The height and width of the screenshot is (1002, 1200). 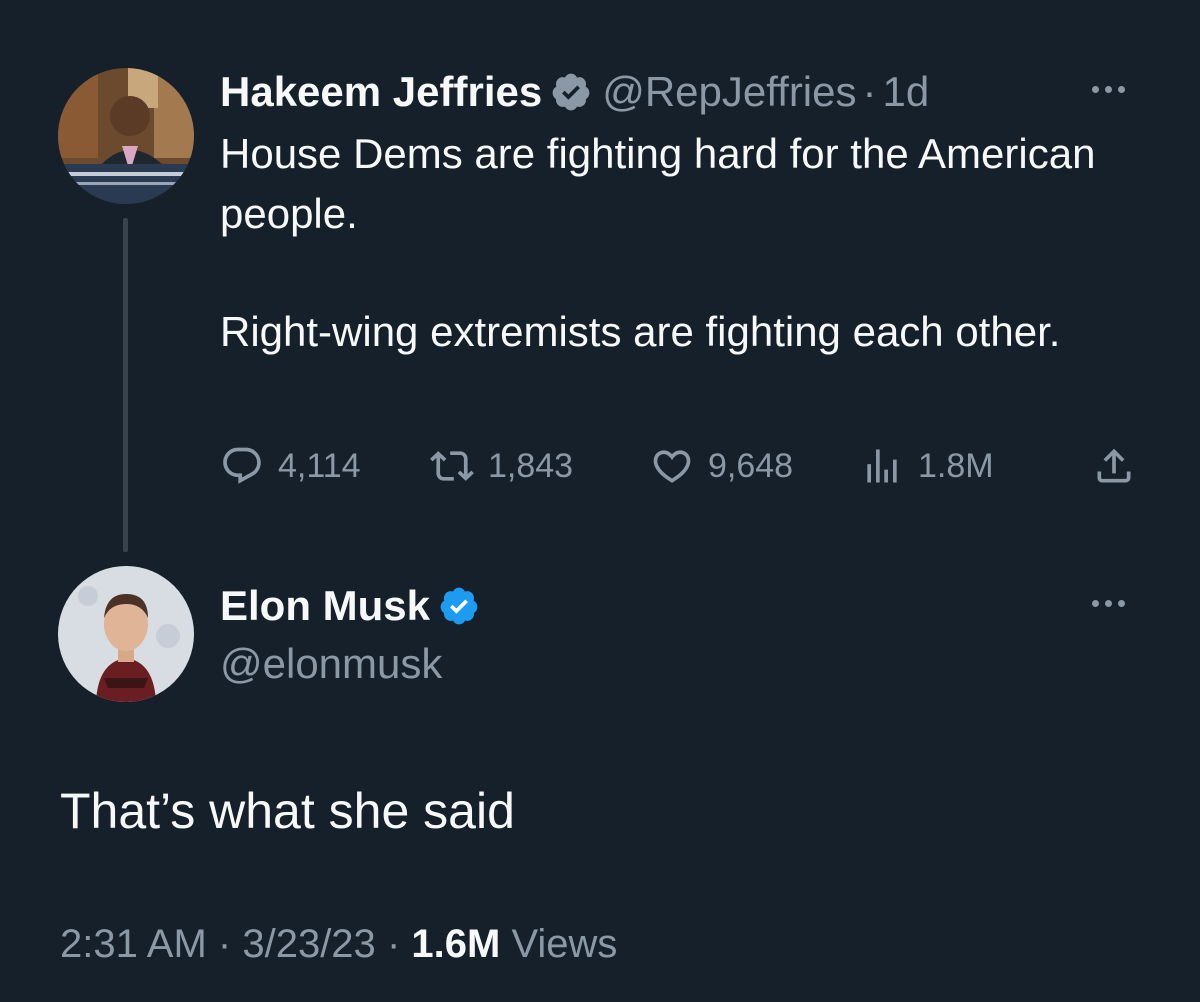 What do you see at coordinates (751, 465) in the screenshot?
I see `like-count: 9,648` at bounding box center [751, 465].